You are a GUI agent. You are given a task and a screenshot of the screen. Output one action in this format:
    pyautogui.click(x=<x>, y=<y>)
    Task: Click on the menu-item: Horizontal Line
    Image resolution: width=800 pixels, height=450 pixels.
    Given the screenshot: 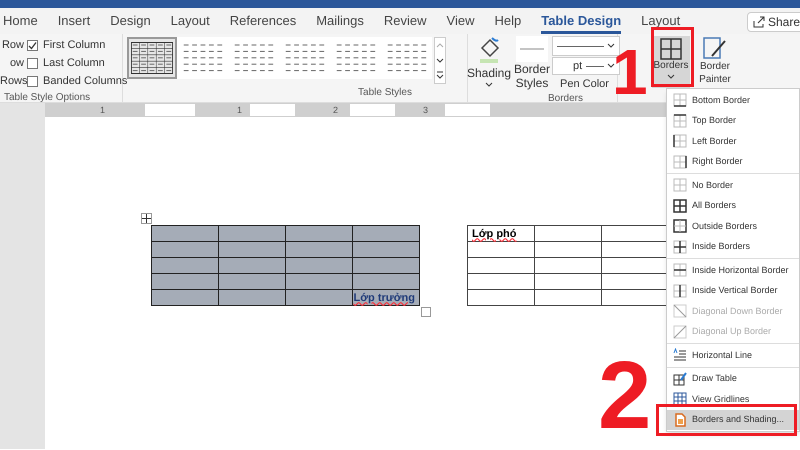 What is the action you would take?
    pyautogui.click(x=733, y=355)
    